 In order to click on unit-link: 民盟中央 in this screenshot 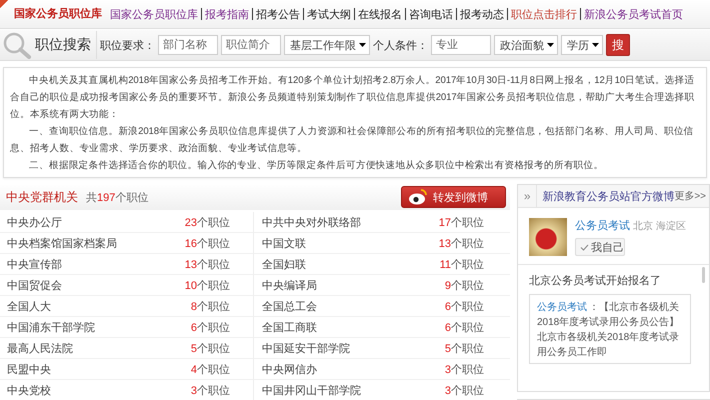, I will do `click(29, 369)`.